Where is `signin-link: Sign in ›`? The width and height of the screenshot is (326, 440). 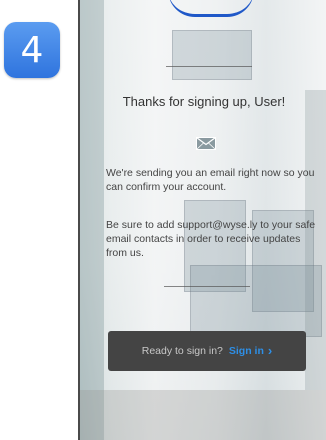 signin-link: Sign in › is located at coordinates (250, 350).